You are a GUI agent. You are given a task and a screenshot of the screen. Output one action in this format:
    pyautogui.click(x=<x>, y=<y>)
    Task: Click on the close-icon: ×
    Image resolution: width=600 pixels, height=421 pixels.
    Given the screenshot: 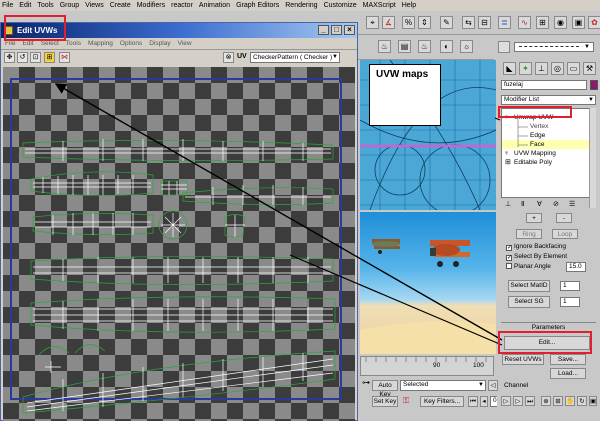 What is the action you would take?
    pyautogui.click(x=349, y=30)
    